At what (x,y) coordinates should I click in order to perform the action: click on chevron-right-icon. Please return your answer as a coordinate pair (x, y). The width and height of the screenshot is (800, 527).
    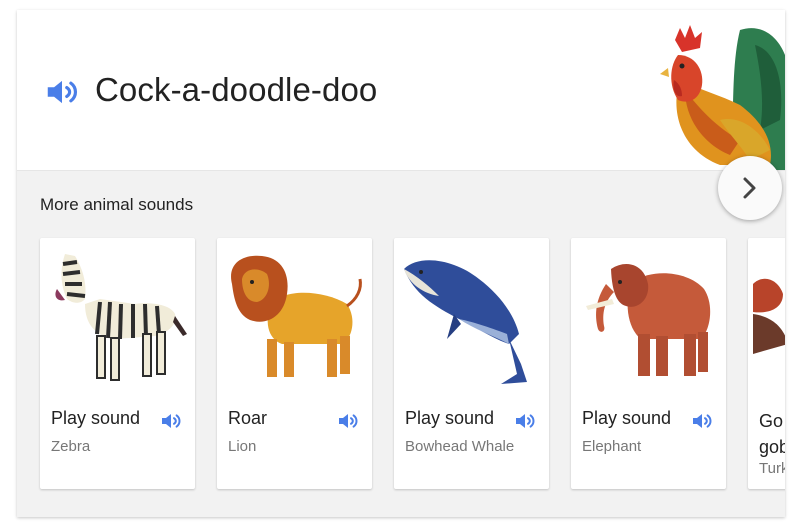
    Looking at the image, I should click on (749, 188).